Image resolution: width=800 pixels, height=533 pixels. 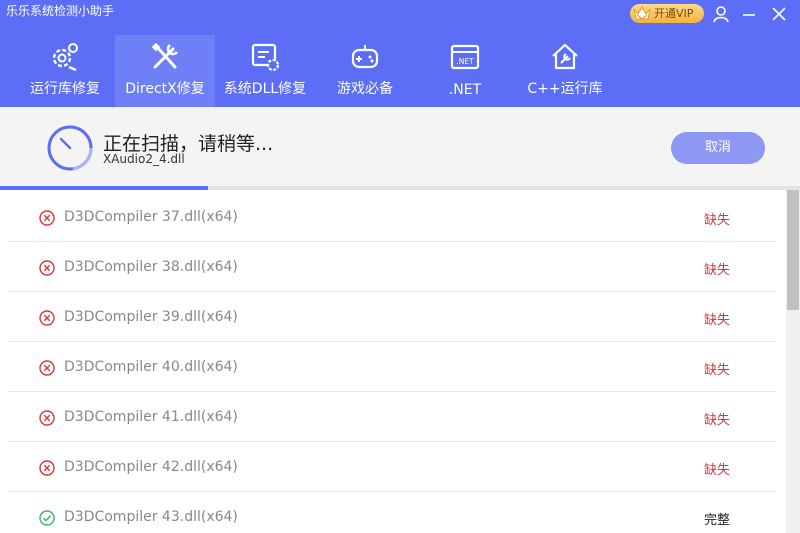 I want to click on file-name: D3DCompiler 42.dll(x64), so click(x=151, y=467).